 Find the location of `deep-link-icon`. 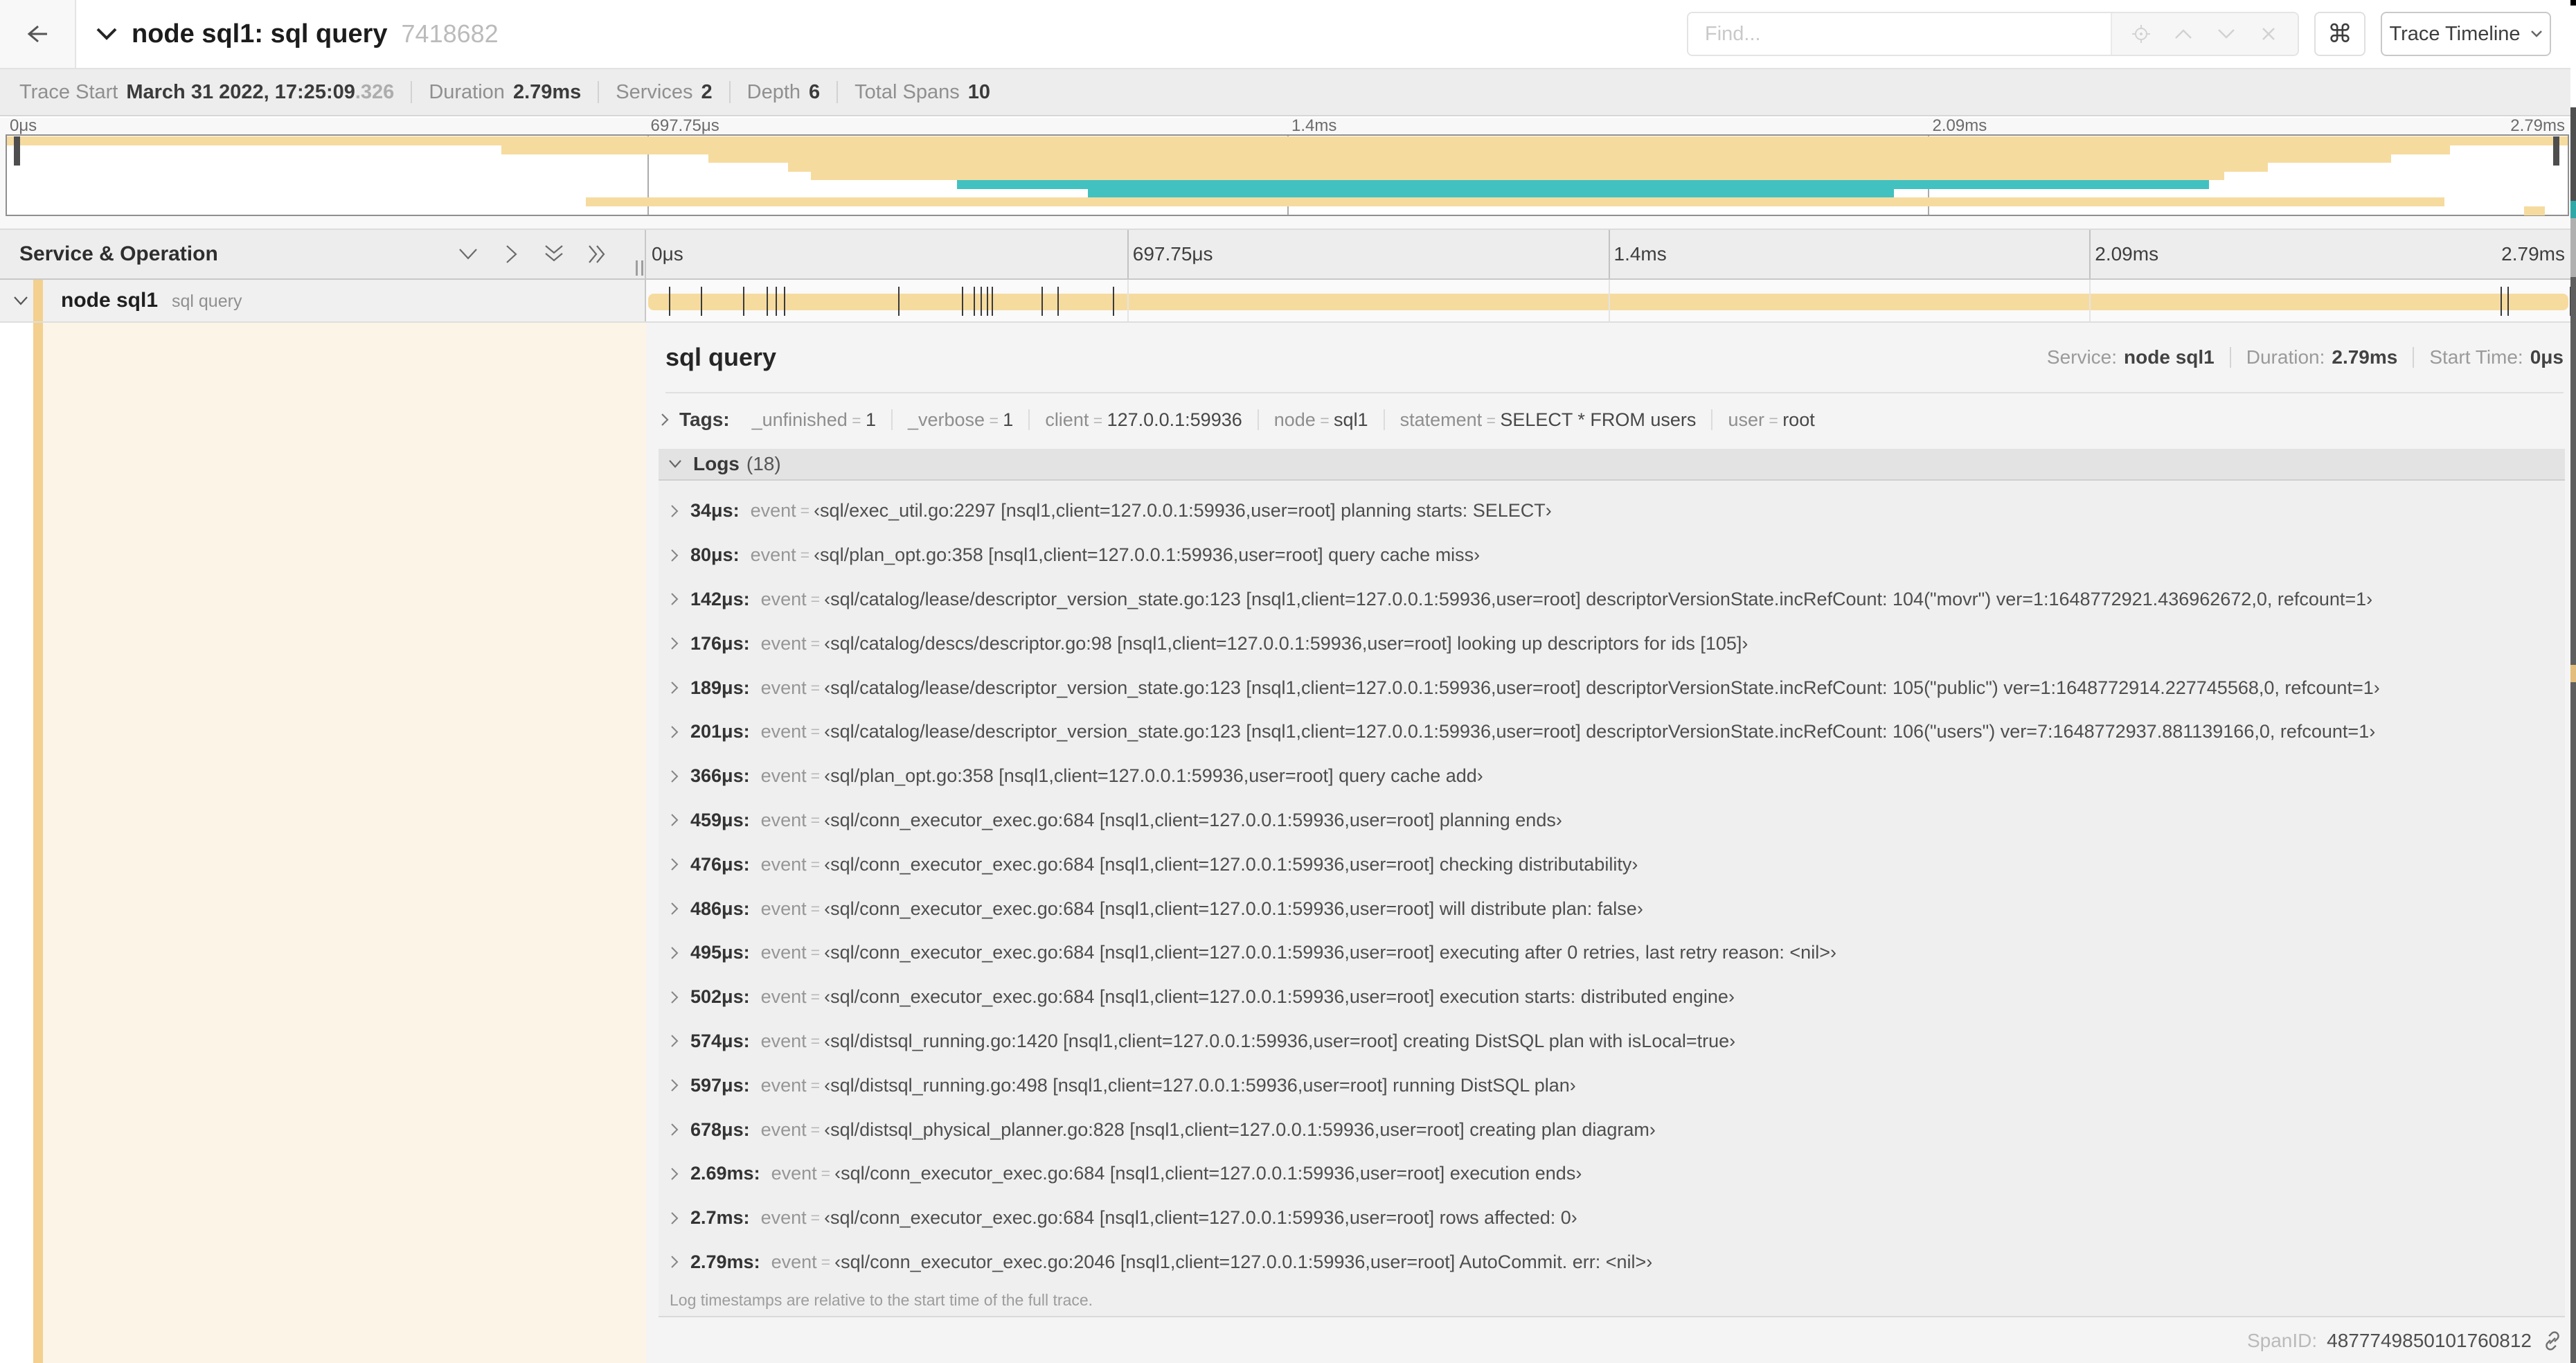

deep-link-icon is located at coordinates (2552, 1341).